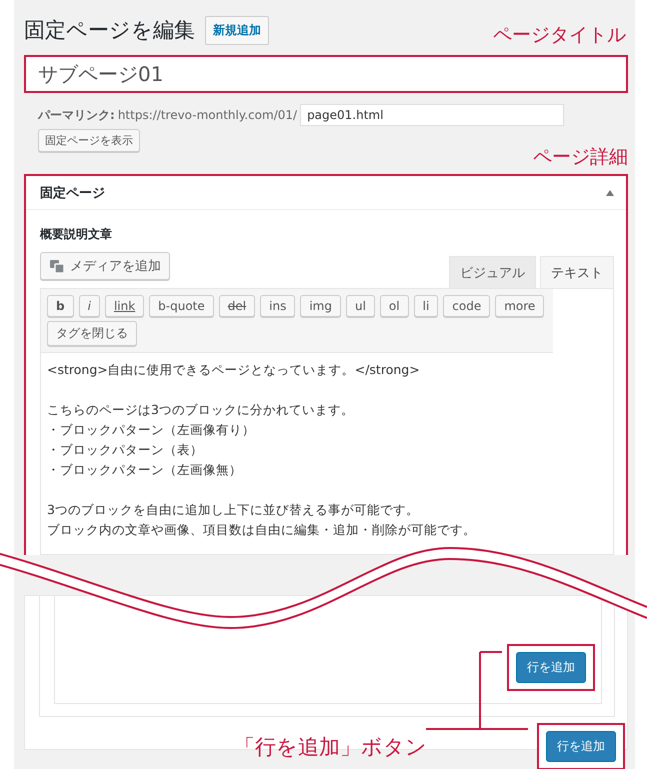  Describe the element at coordinates (181, 306) in the screenshot. I see `tag-button: b-quote` at that location.